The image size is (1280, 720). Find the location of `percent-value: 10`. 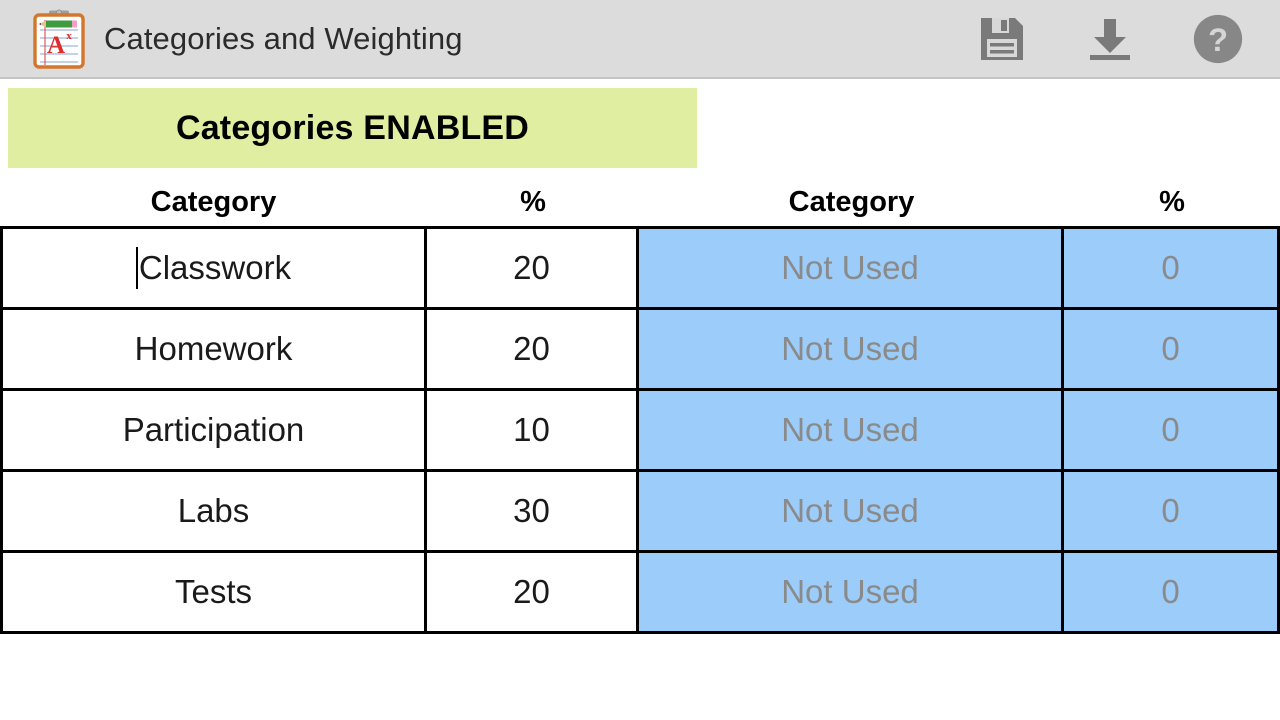

percent-value: 10 is located at coordinates (531, 429).